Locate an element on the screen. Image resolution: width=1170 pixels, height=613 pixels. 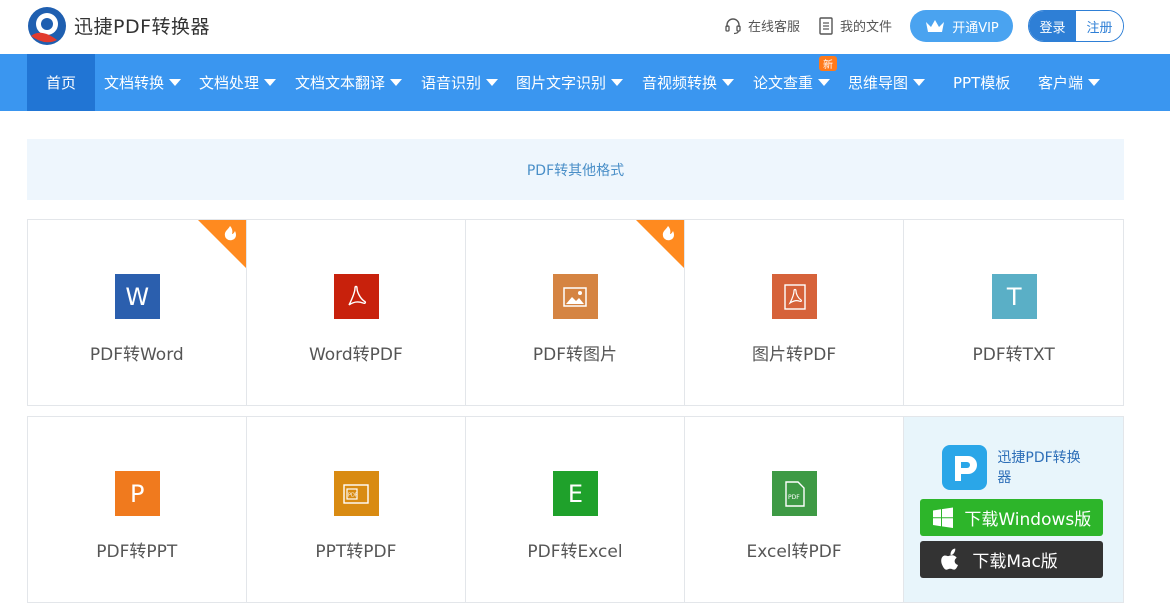
nav-label: 首页 is located at coordinates (60, 83).